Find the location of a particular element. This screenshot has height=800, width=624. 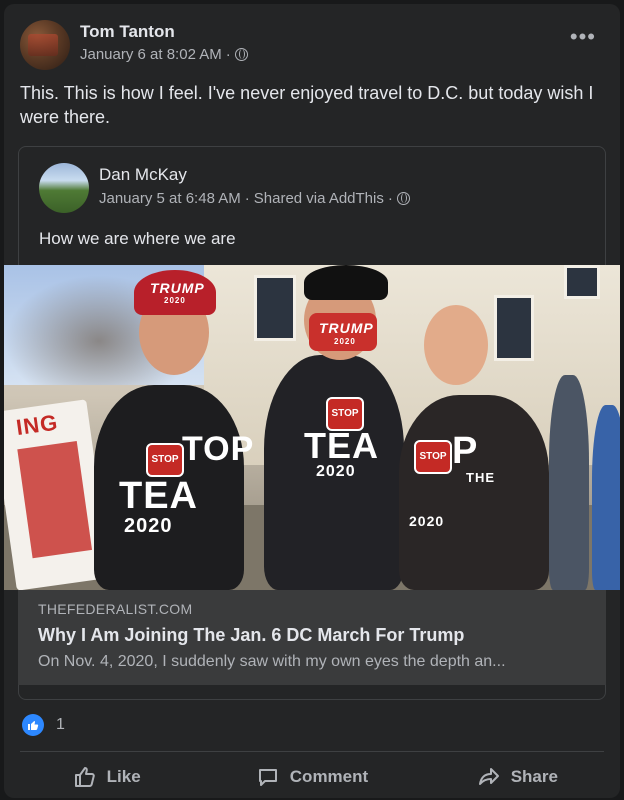

link-domain: THEFEDERALIST.COM is located at coordinates (115, 609).